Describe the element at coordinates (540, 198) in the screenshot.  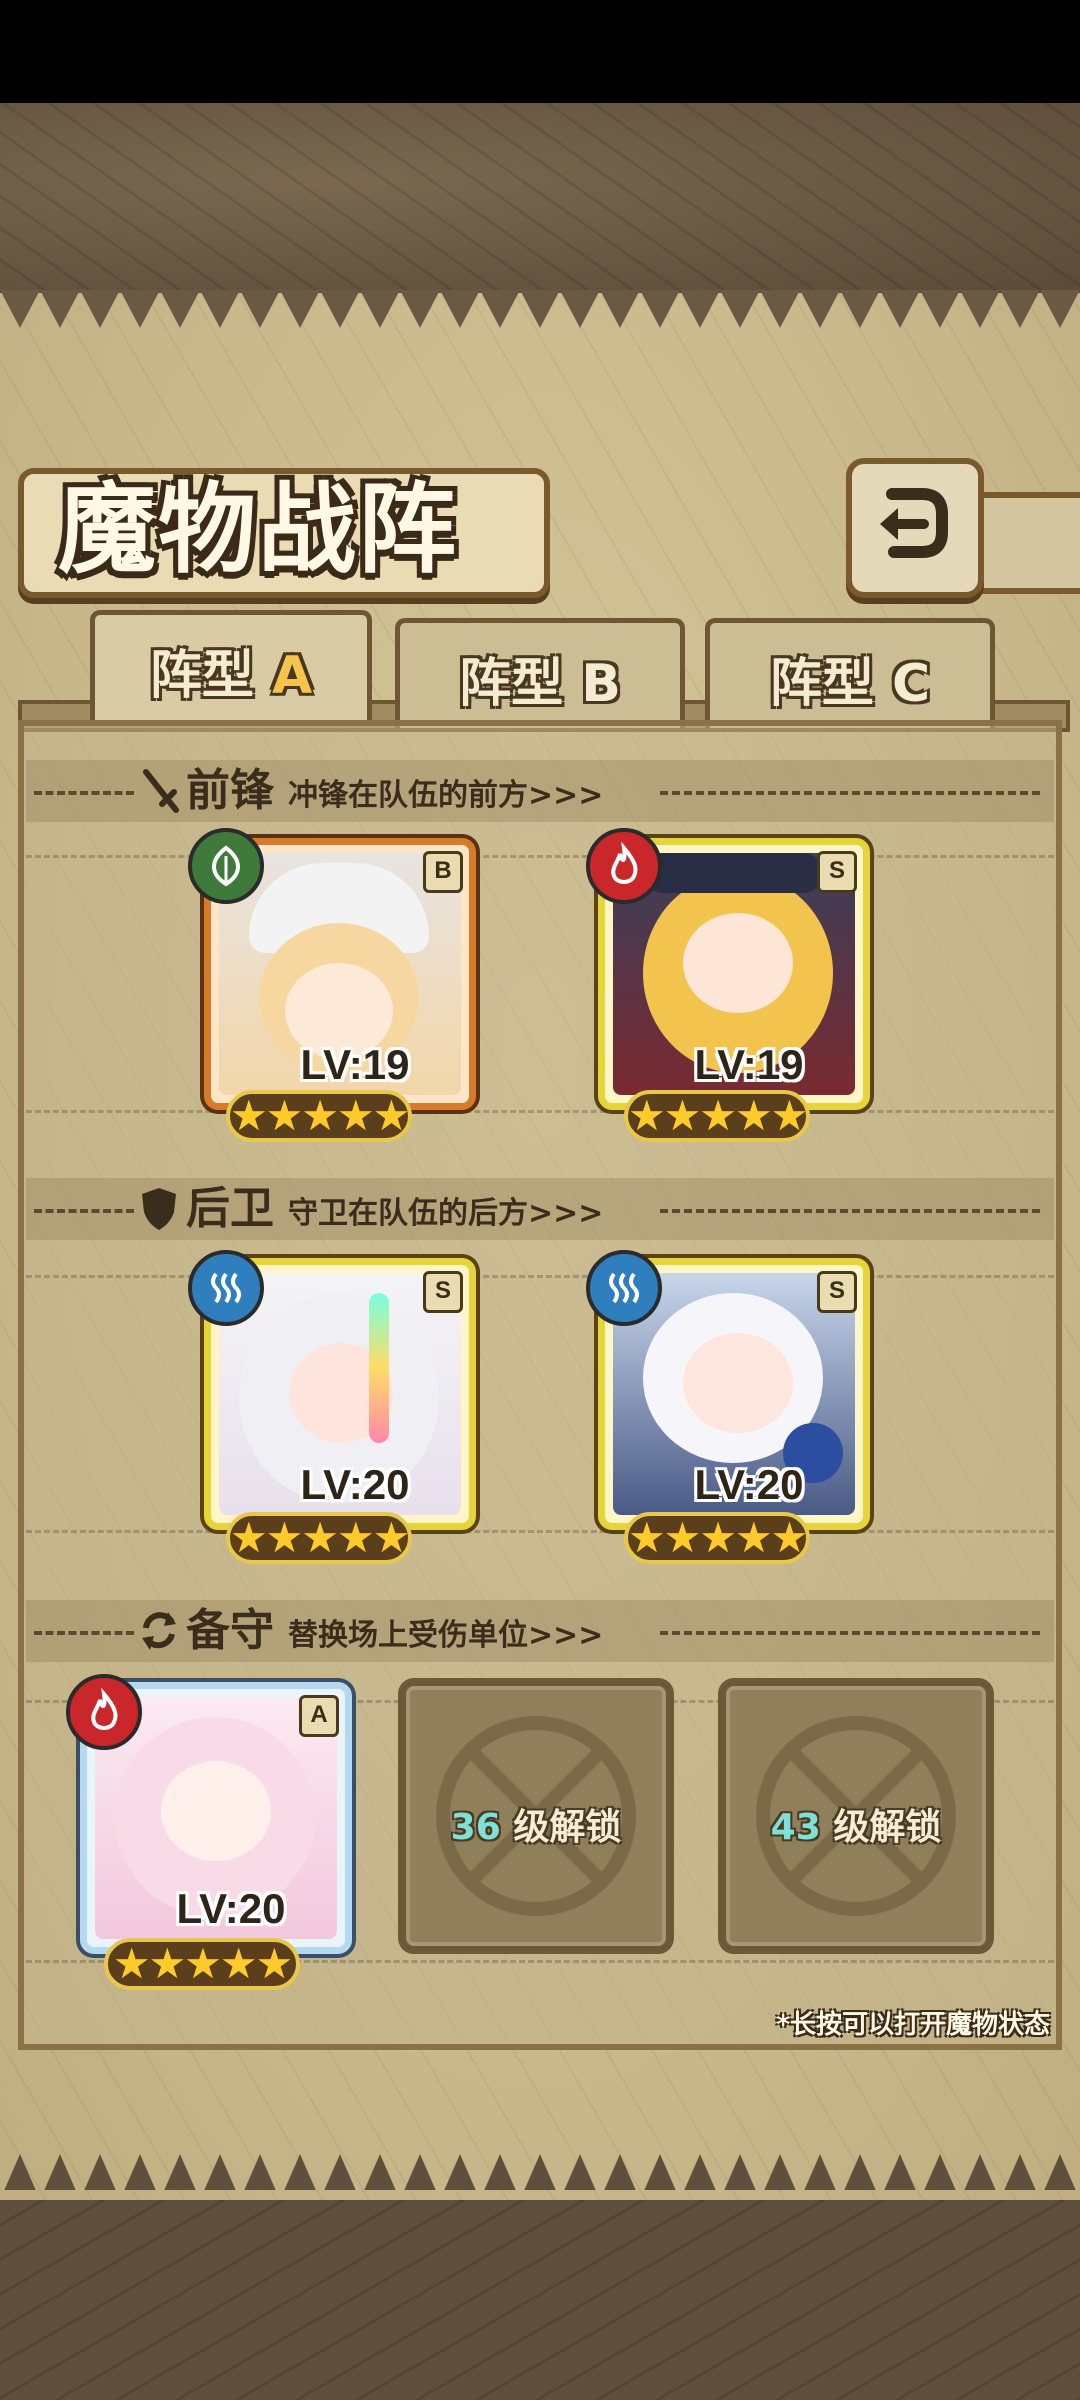
I see `map-background-top` at that location.